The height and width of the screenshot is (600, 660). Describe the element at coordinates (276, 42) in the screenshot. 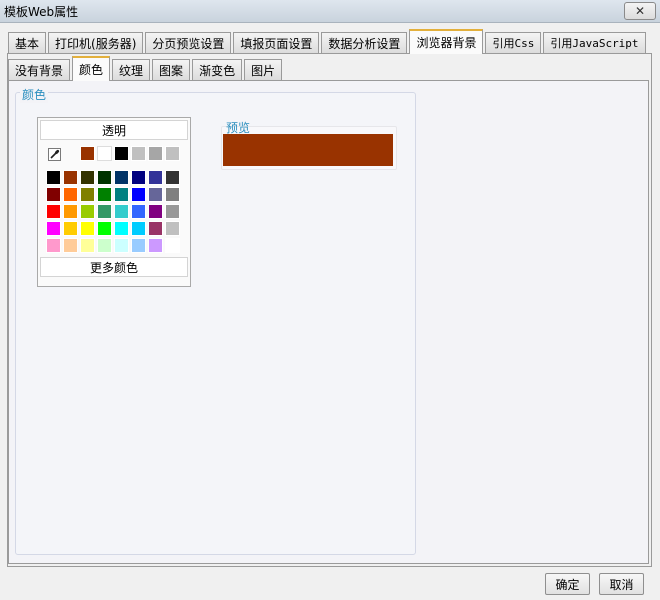

I see `tab-top-3: 填报页面设置` at that location.